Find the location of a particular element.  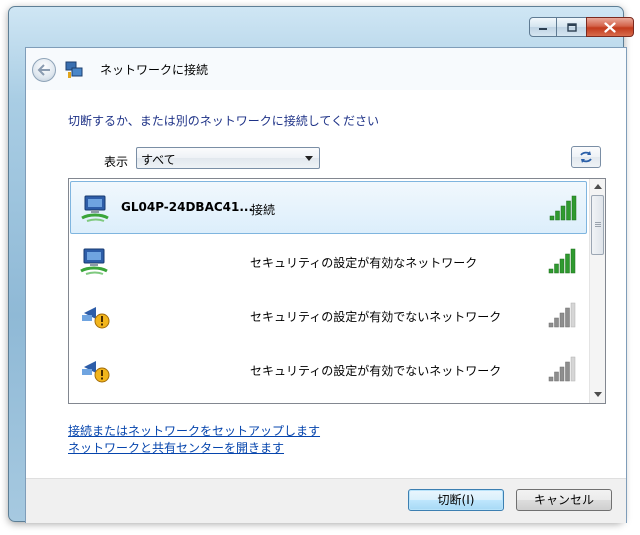

close-button is located at coordinates (610, 27).